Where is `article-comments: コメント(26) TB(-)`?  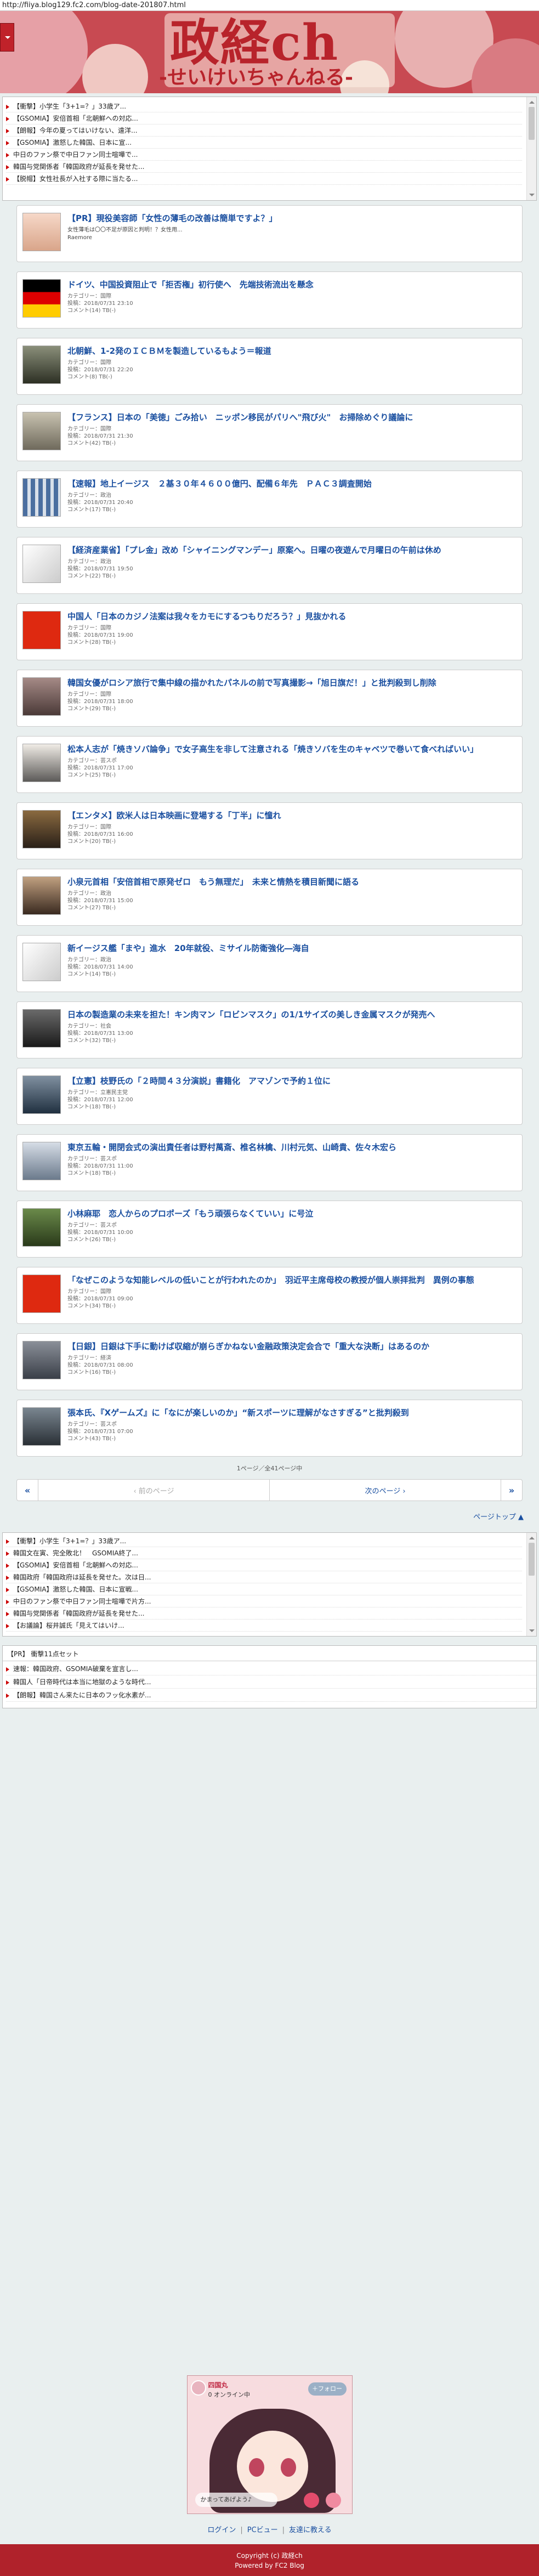 article-comments: コメント(26) TB(-) is located at coordinates (292, 1239).